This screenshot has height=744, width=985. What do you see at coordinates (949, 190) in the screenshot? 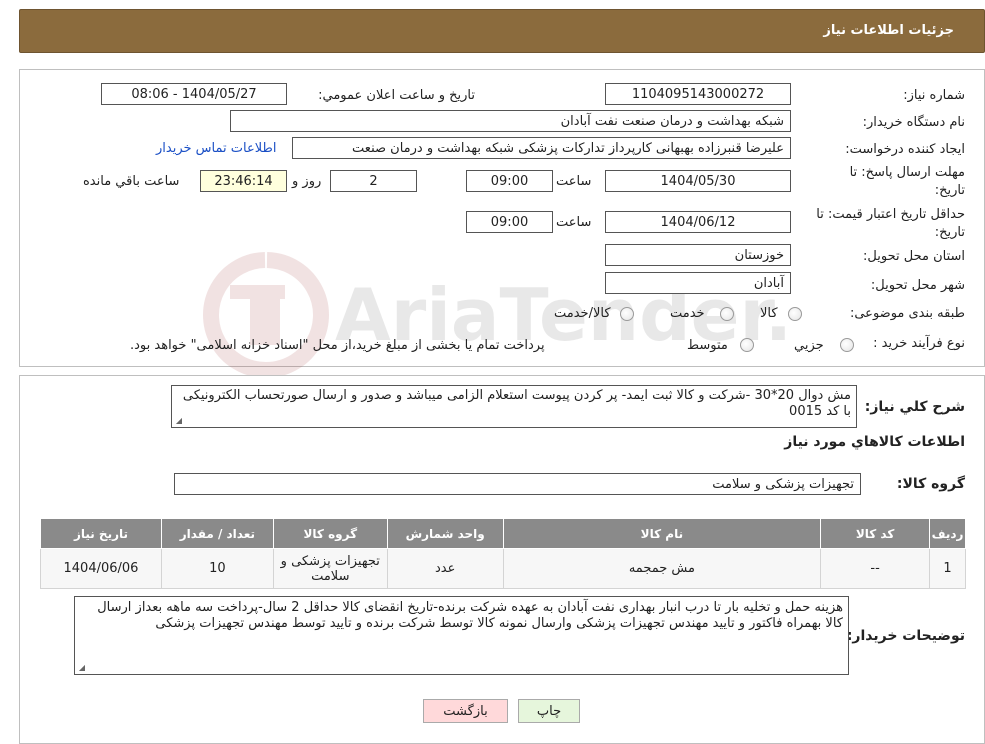
I see `deadline-label-line2: تاریخ:` at bounding box center [949, 190].